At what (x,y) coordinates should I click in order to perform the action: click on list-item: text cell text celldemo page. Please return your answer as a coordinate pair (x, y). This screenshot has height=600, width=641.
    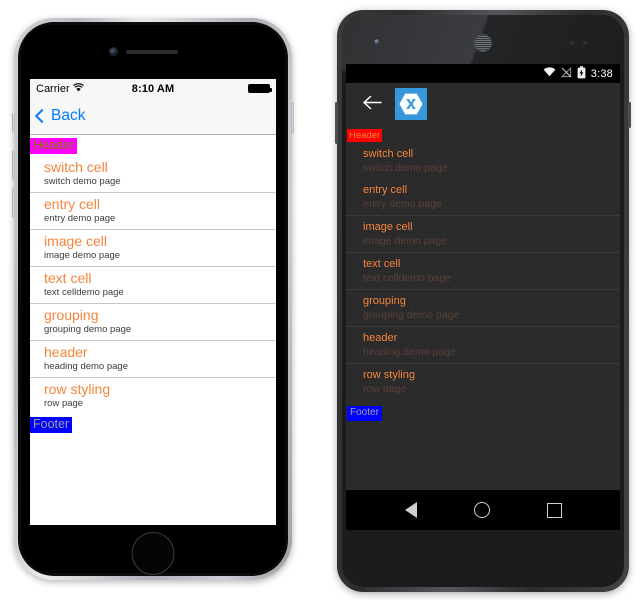
    Looking at the image, I should click on (483, 270).